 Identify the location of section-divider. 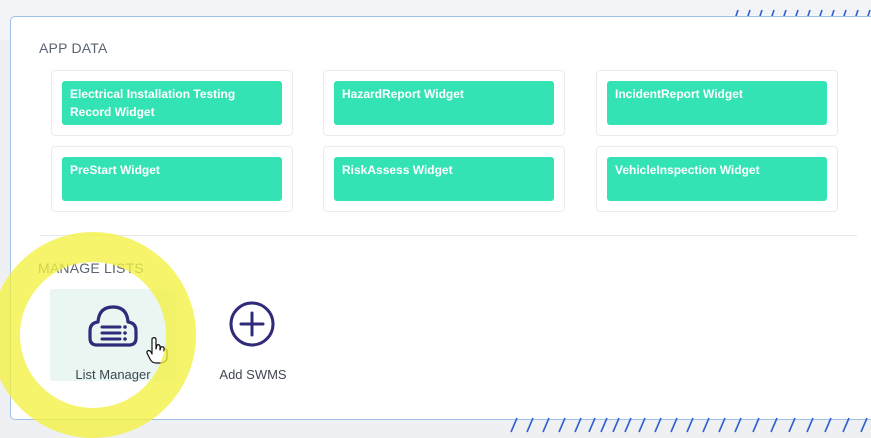
(448, 235).